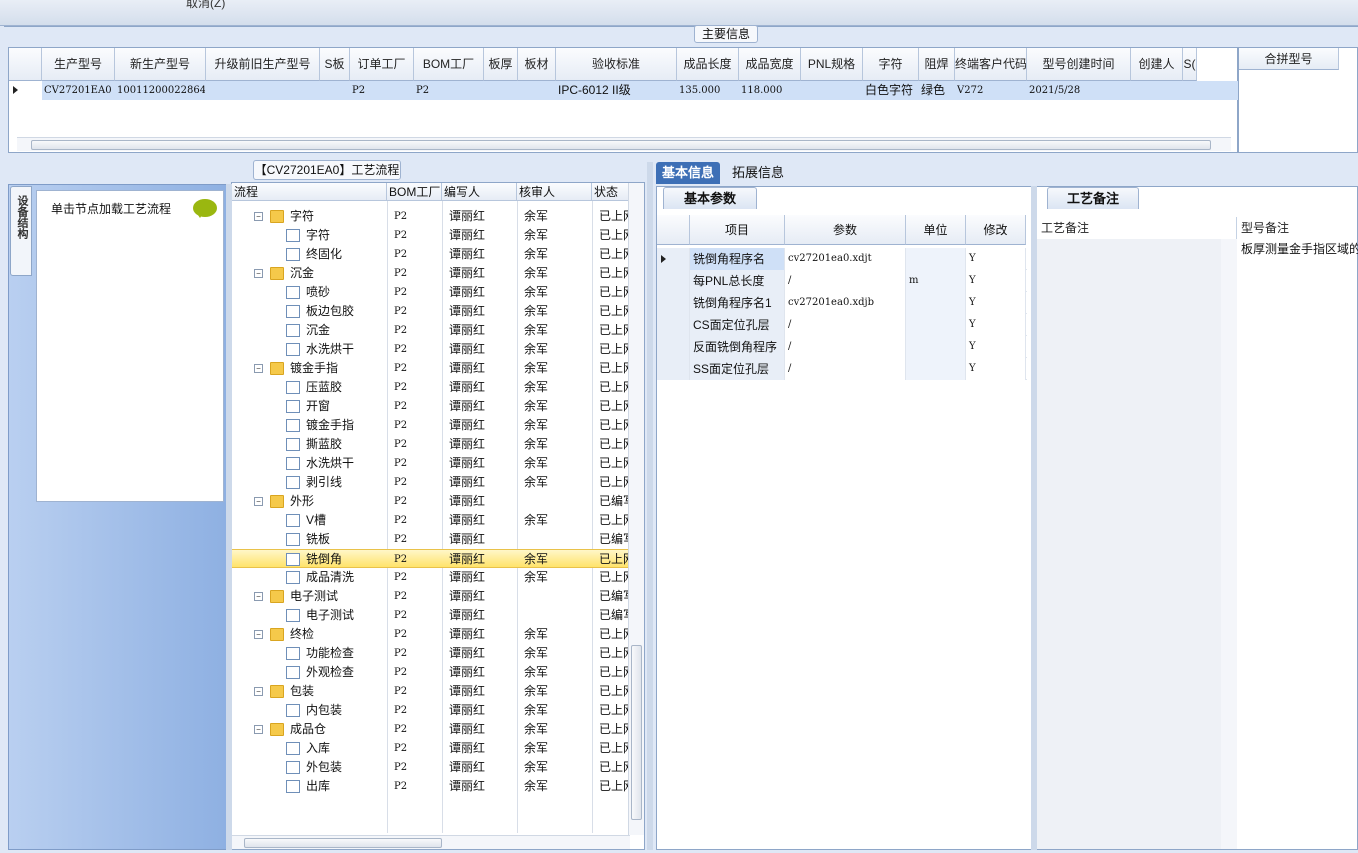 The width and height of the screenshot is (1358, 853). What do you see at coordinates (612, 192) in the screenshot?
I see `tree-col-header: 状态` at bounding box center [612, 192].